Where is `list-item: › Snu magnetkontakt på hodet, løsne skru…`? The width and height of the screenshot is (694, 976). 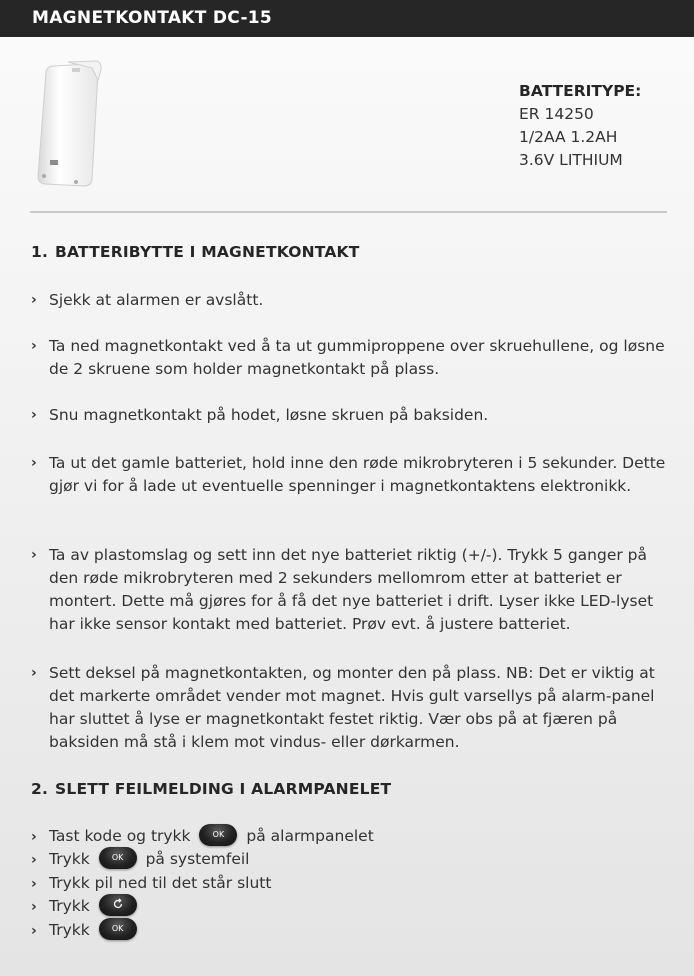
list-item: › Snu magnetkontakt på hodet, løsne skru… is located at coordinates (351, 415).